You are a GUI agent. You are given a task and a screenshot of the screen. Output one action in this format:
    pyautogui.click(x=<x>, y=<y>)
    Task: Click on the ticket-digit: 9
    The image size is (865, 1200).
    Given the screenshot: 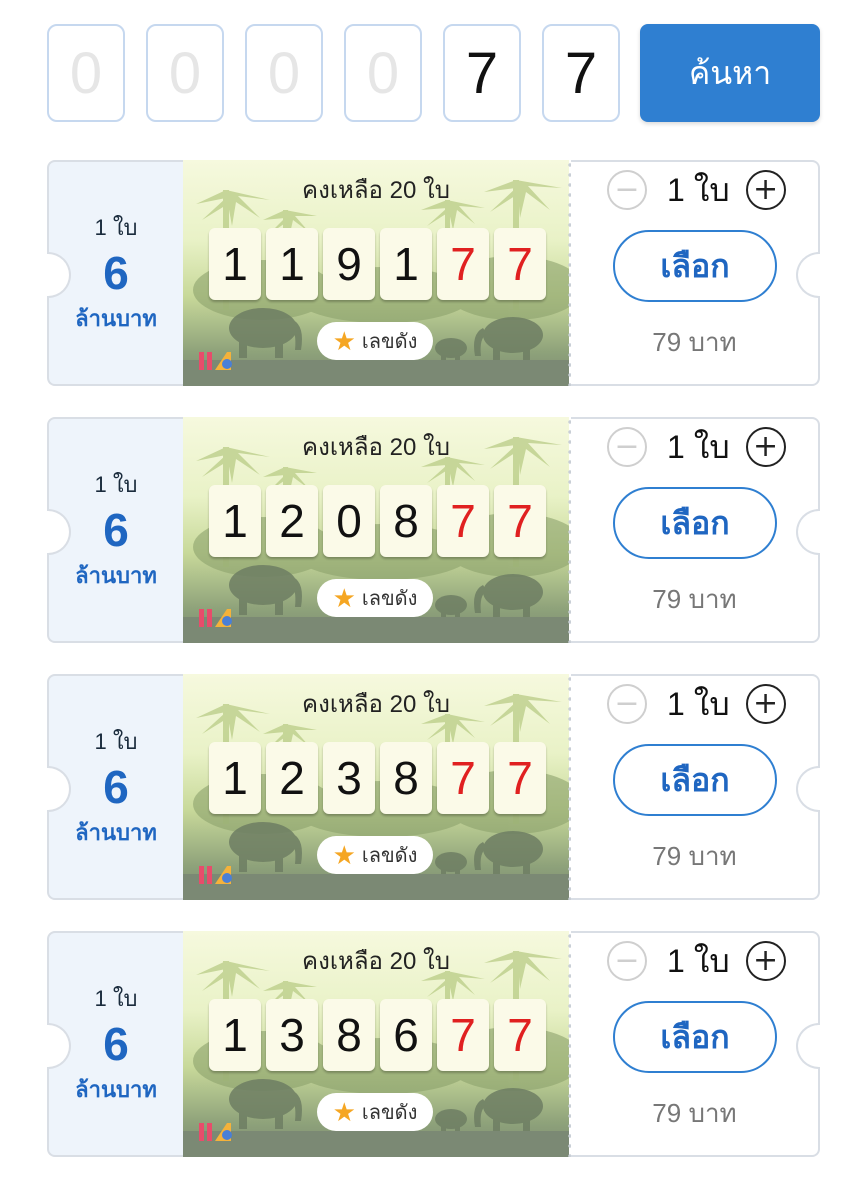 What is the action you would take?
    pyautogui.click(x=349, y=264)
    